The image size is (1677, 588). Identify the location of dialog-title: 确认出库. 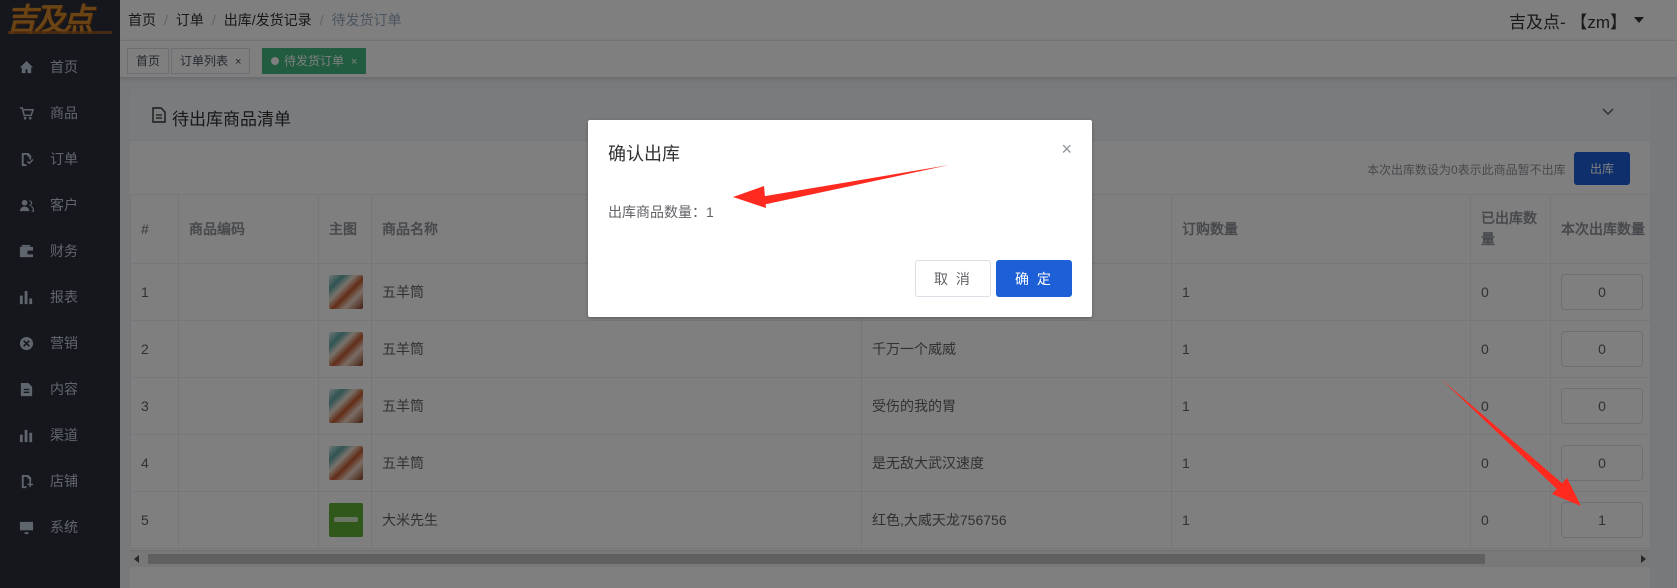
(644, 154).